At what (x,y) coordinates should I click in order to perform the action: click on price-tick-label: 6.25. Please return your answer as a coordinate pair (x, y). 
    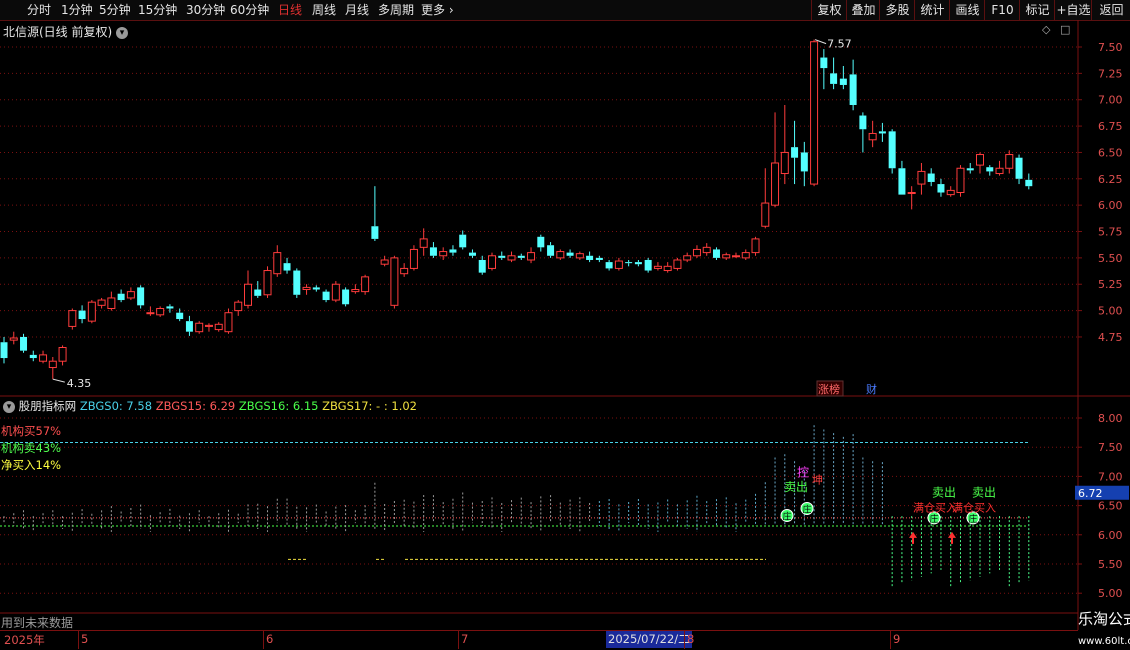
    Looking at the image, I should click on (1110, 179).